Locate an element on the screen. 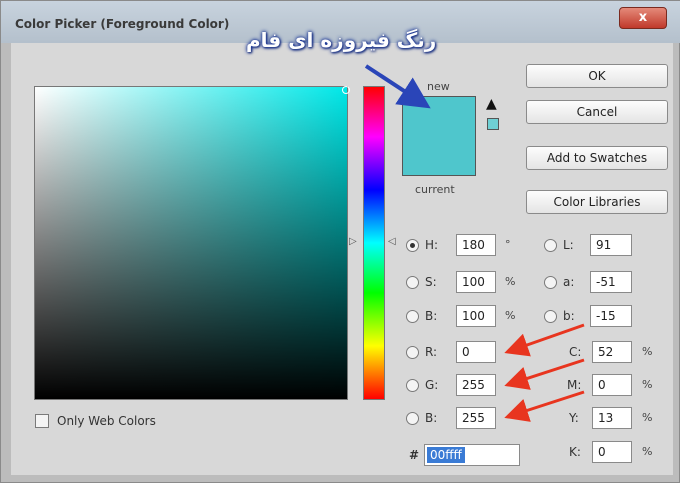 Image resolution: width=680 pixels, height=483 pixels. red-arrow-green is located at coordinates (544, 374).